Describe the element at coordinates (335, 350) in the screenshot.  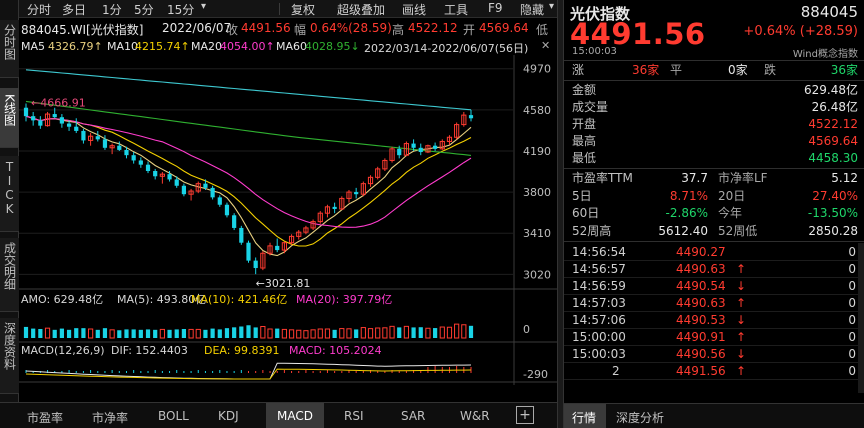
I see `macd-value: MACD: 105.2024` at that location.